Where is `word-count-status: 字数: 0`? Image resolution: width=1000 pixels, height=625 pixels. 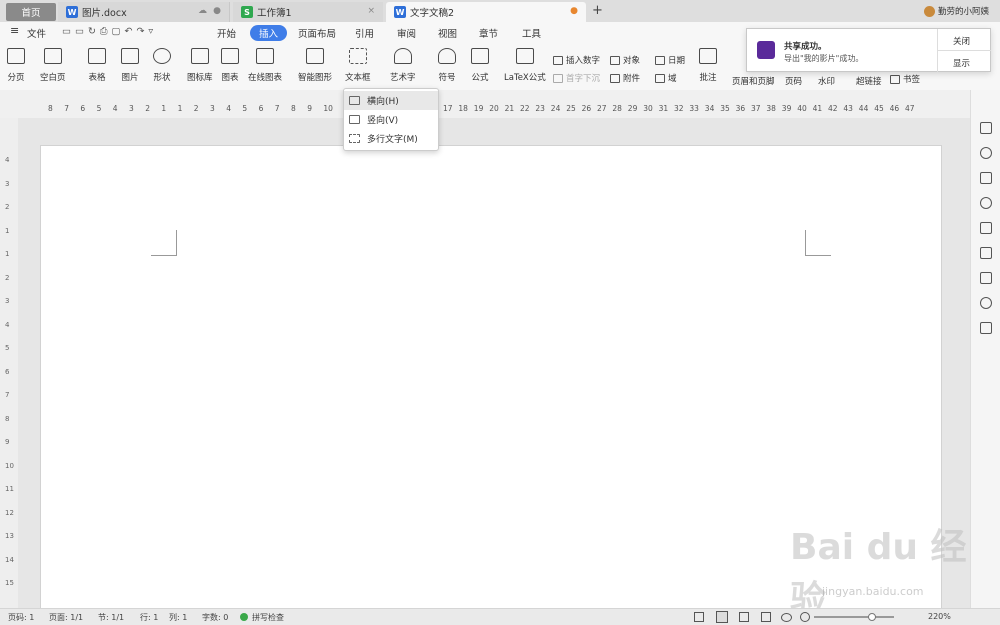
word-count-status: 字数: 0 is located at coordinates (215, 617).